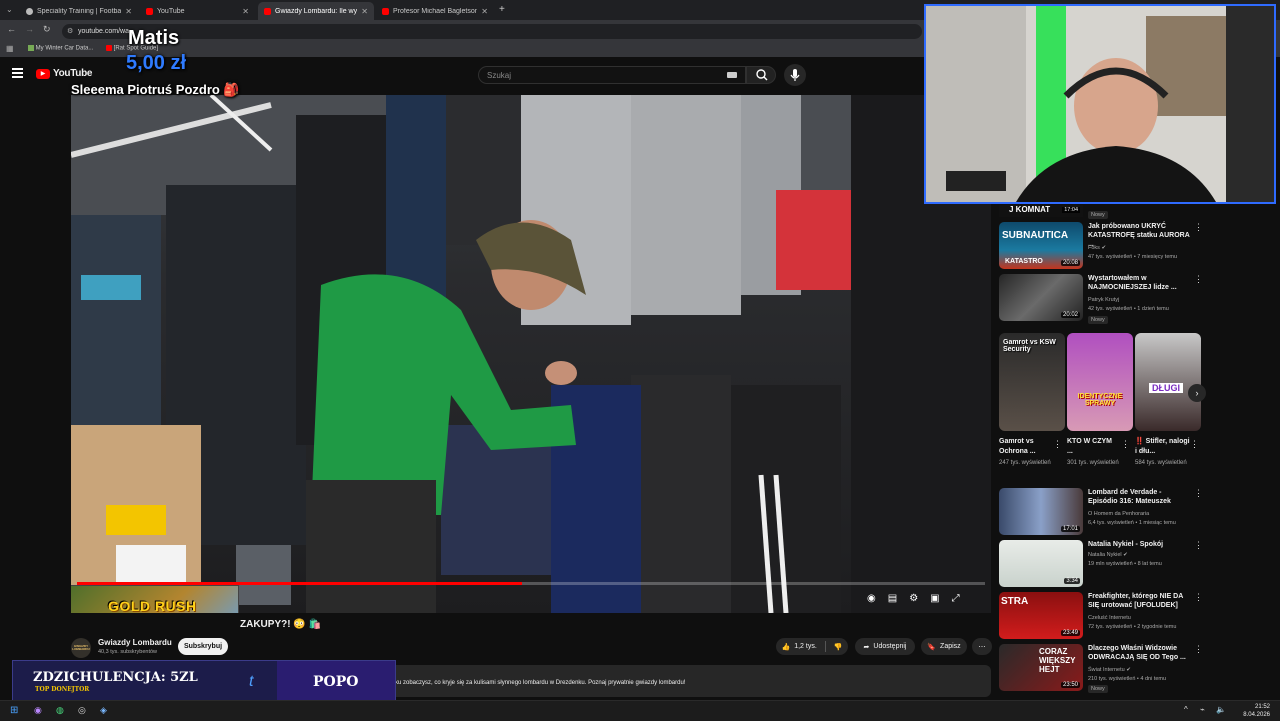  Describe the element at coordinates (155, 89) in the screenshot. I see `donation-message: Sleeema Piotruś Pozdro 🎒` at that location.